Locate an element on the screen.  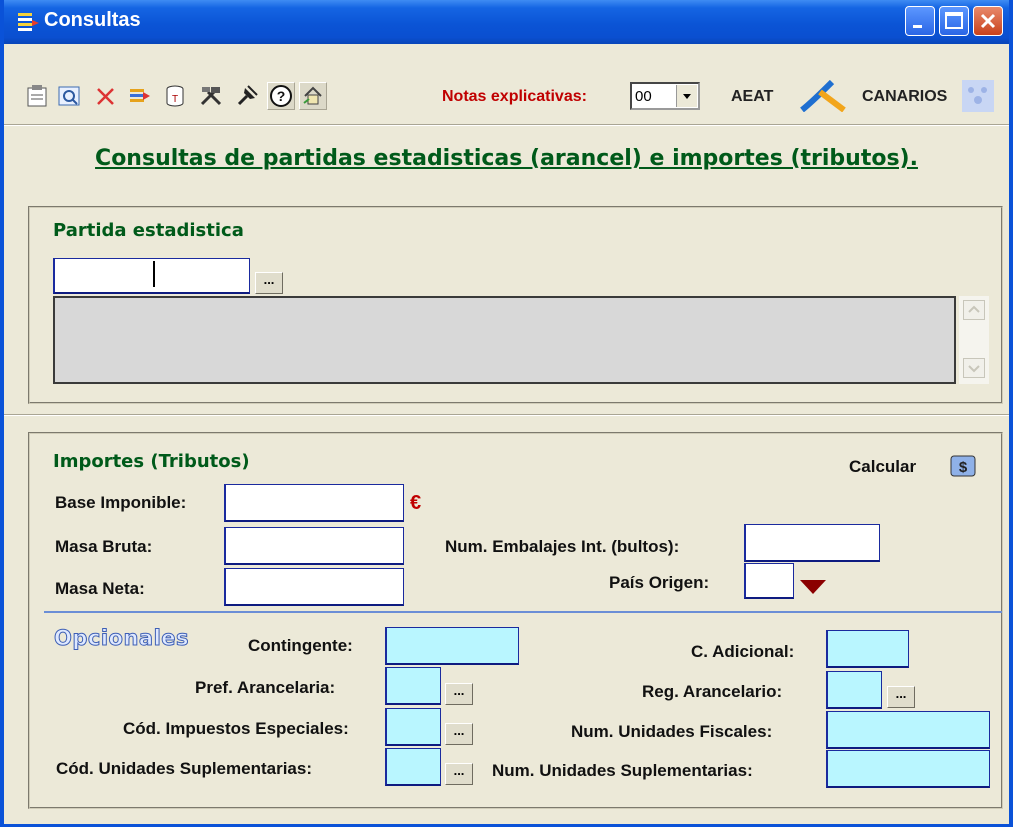
maximize-icon is located at coordinates (954, 20).